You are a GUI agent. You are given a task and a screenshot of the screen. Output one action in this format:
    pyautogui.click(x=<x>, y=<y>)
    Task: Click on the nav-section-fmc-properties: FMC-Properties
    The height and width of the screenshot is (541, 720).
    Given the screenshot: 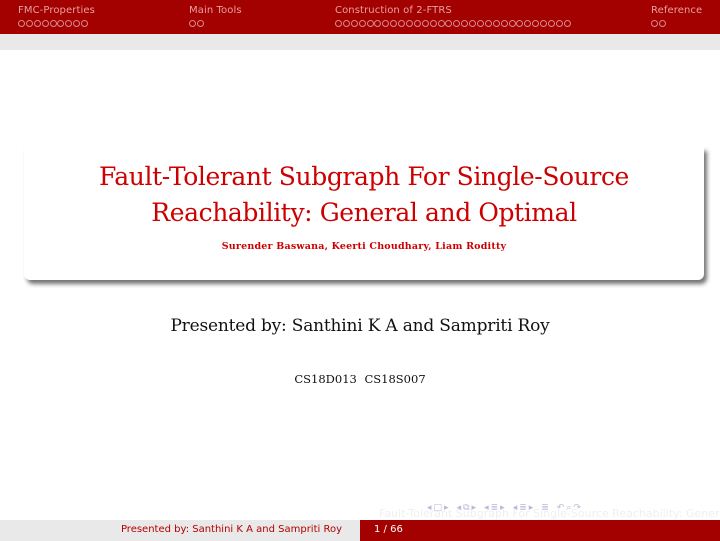 What is the action you would take?
    pyautogui.click(x=56, y=16)
    